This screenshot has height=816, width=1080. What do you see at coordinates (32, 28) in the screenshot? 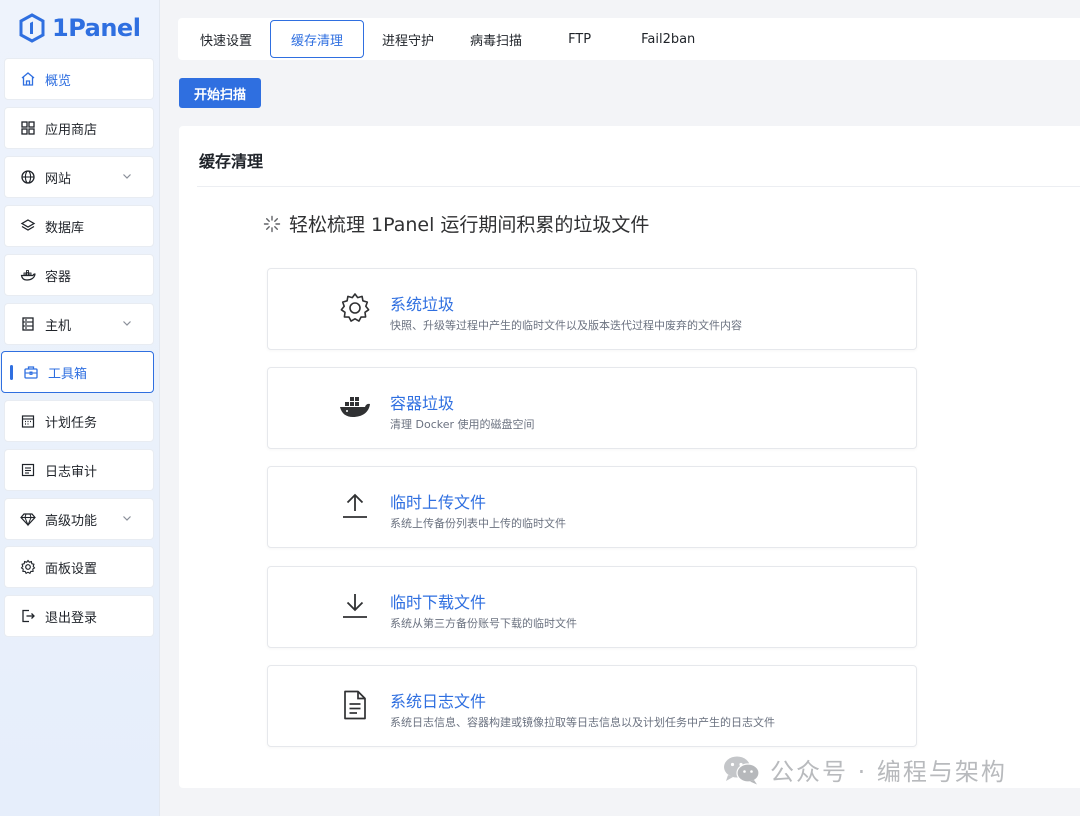
I see `logo-icon` at bounding box center [32, 28].